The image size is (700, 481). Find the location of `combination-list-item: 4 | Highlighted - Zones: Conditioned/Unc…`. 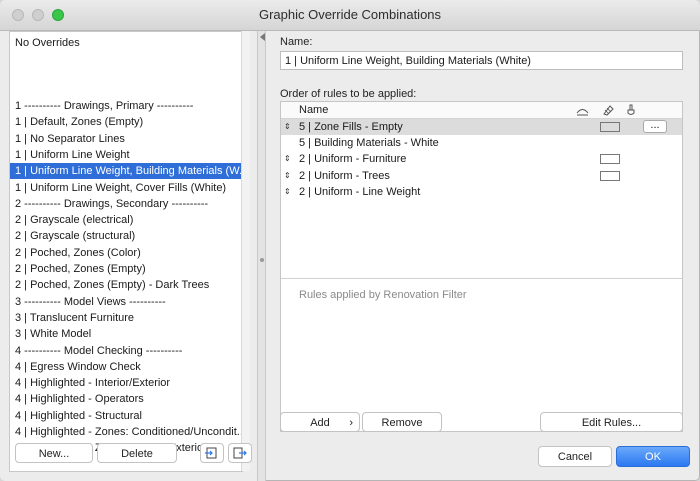

combination-list-item: 4 | Highlighted - Zones: Conditioned/Unc… is located at coordinates (126, 432).